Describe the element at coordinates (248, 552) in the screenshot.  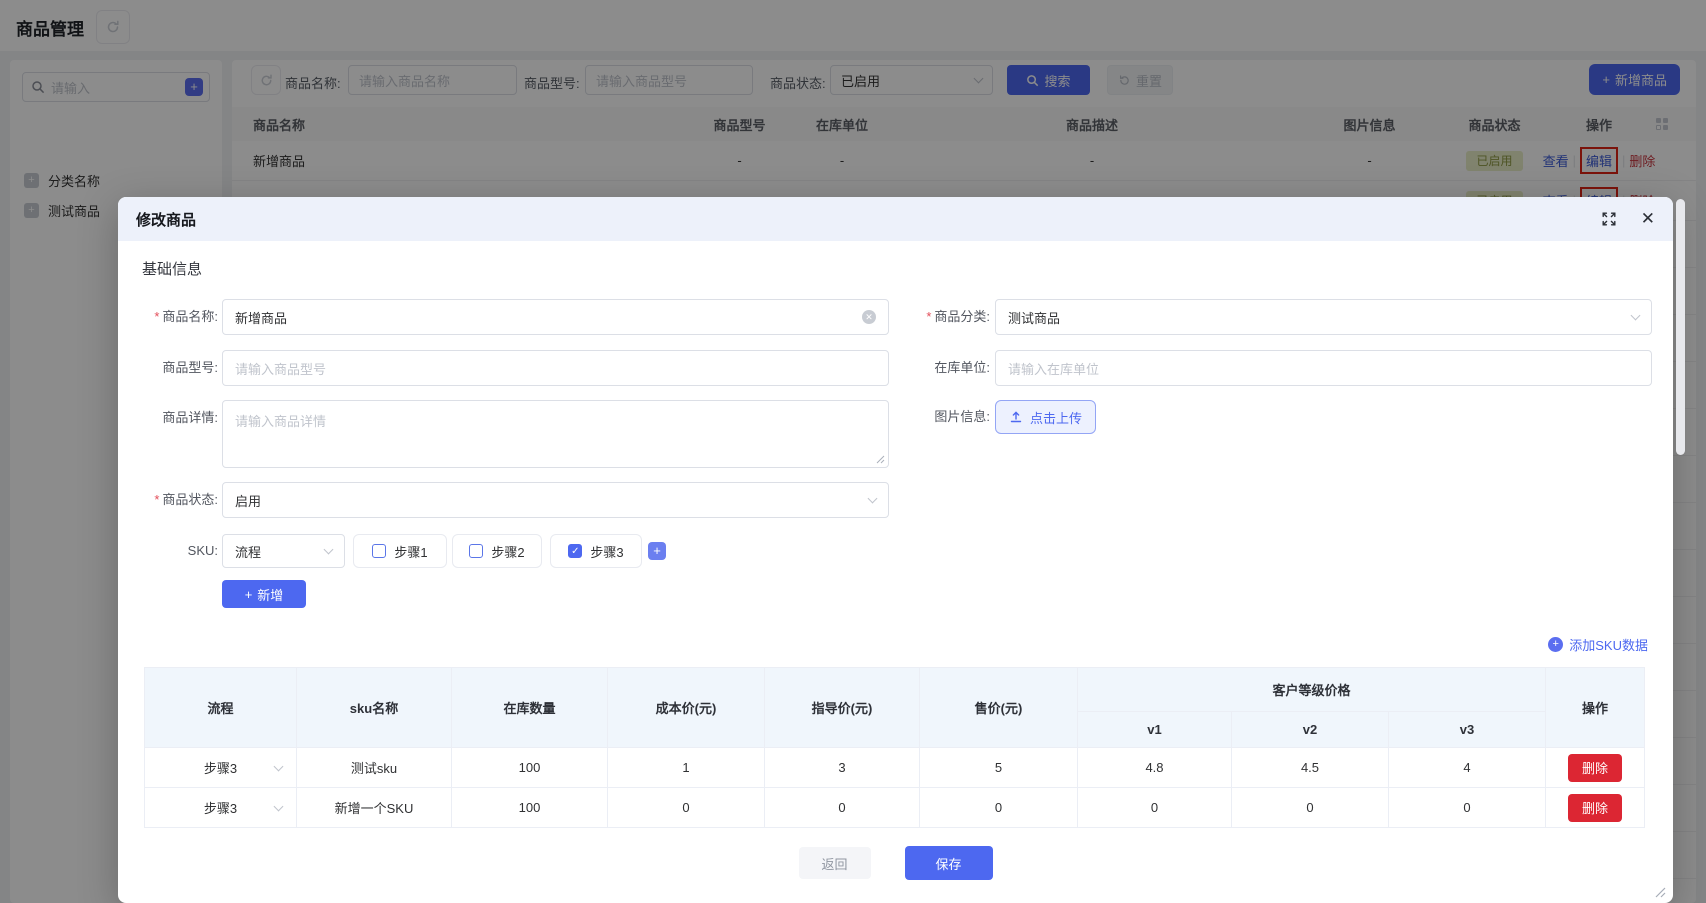
I see `sku-flow-value: 流程` at that location.